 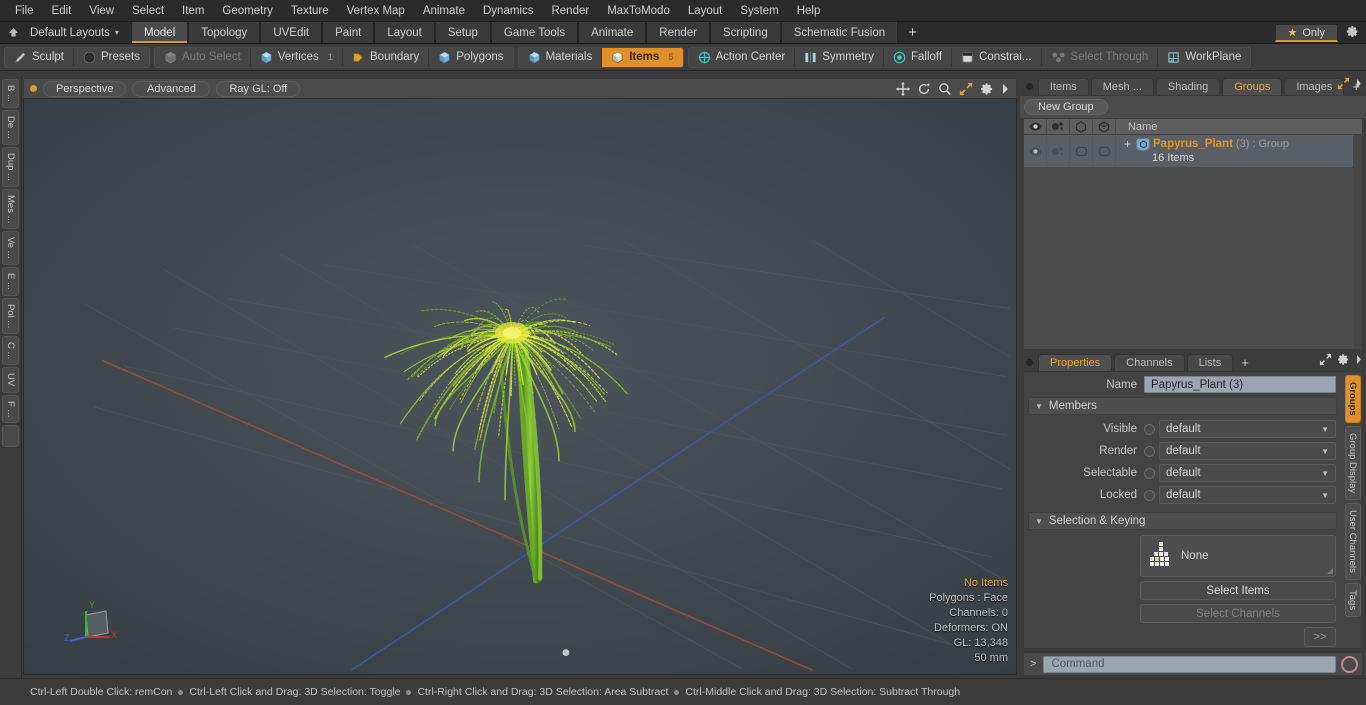 What do you see at coordinates (1204, 57) in the screenshot?
I see `toolbar-button-workplane: WorkPlane` at bounding box center [1204, 57].